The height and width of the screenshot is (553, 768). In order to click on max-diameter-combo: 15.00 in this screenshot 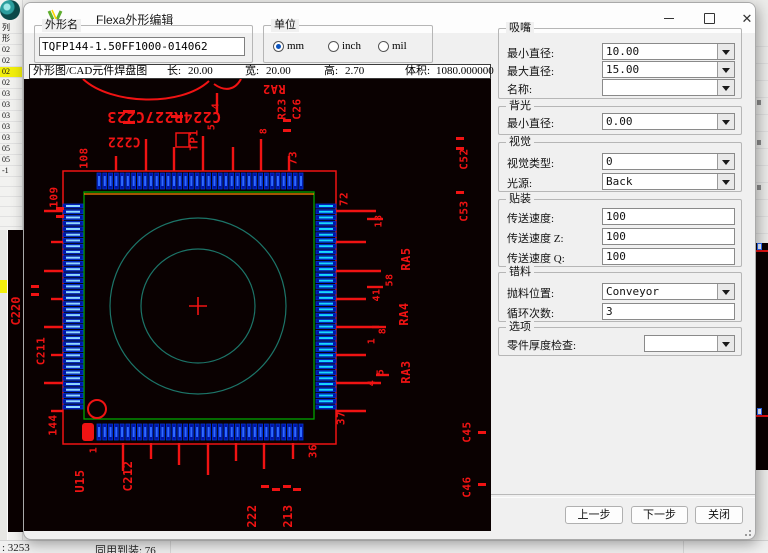, I will do `click(668, 69)`.